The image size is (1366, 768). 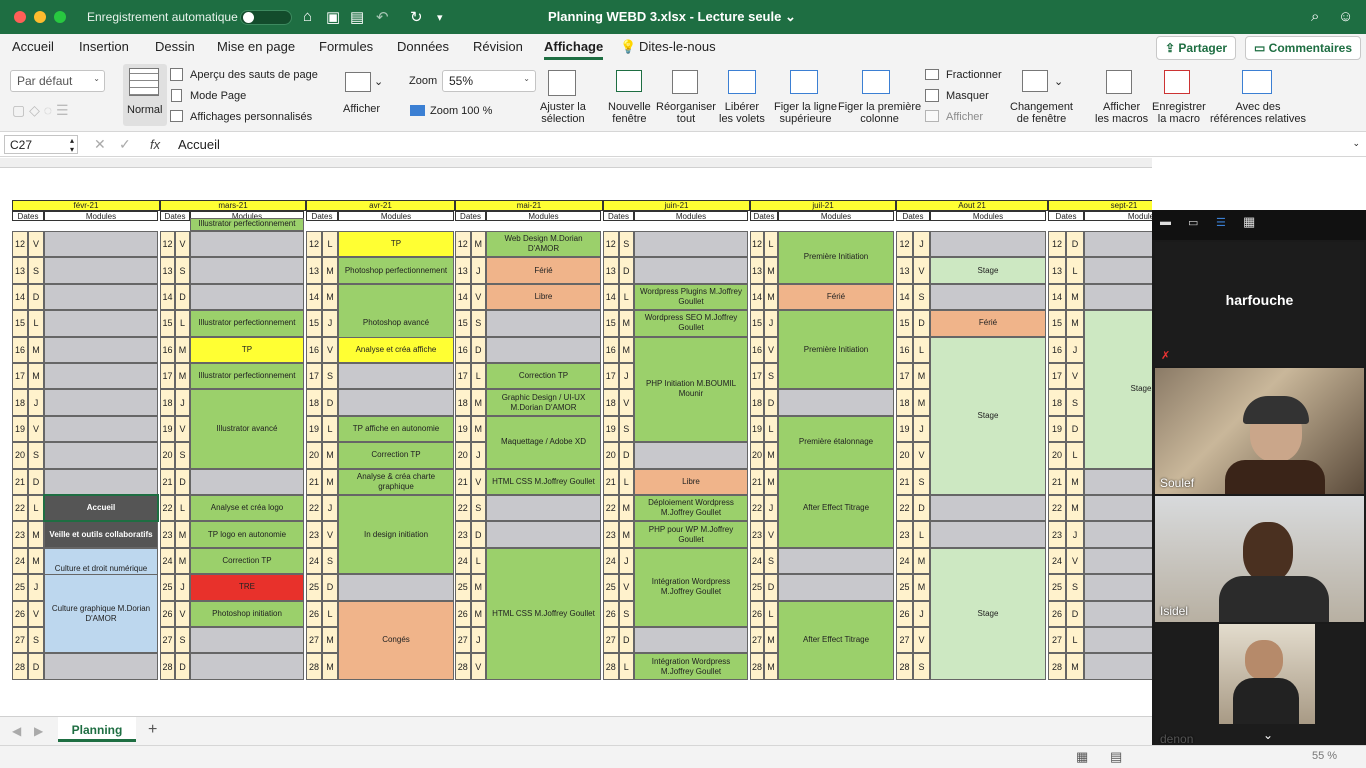 What do you see at coordinates (396, 481) in the screenshot?
I see `module-cell: Analyse & créa charte graphique` at bounding box center [396, 481].